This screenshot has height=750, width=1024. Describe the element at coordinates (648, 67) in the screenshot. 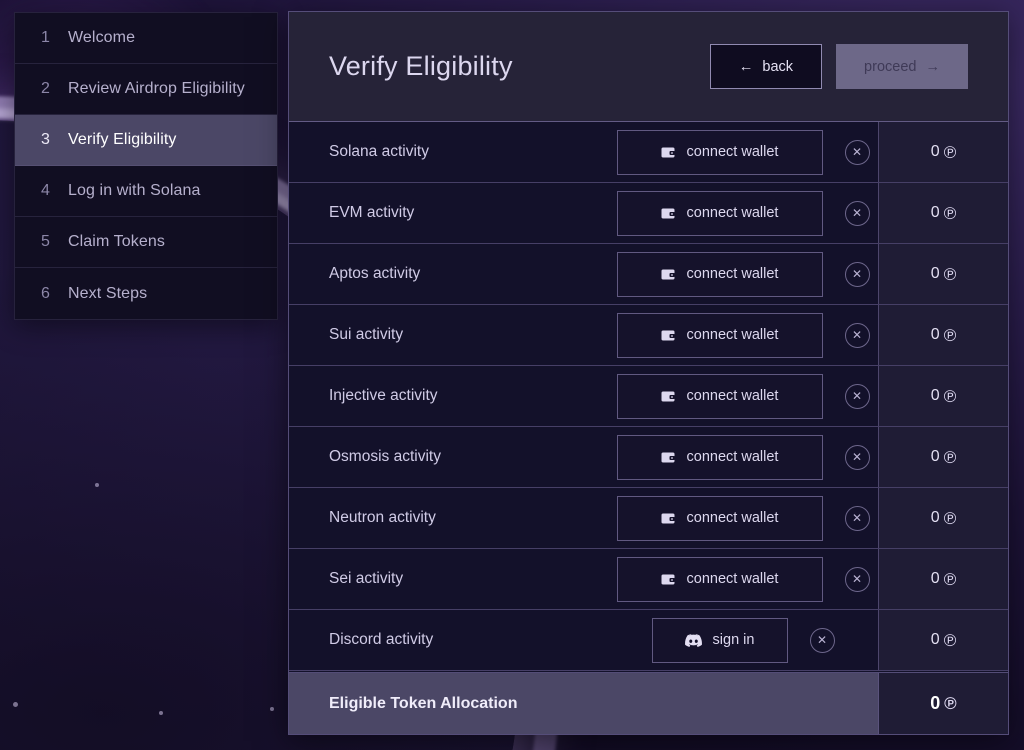

I see `panel-header: Verify Eligibility ← back proceed →` at that location.